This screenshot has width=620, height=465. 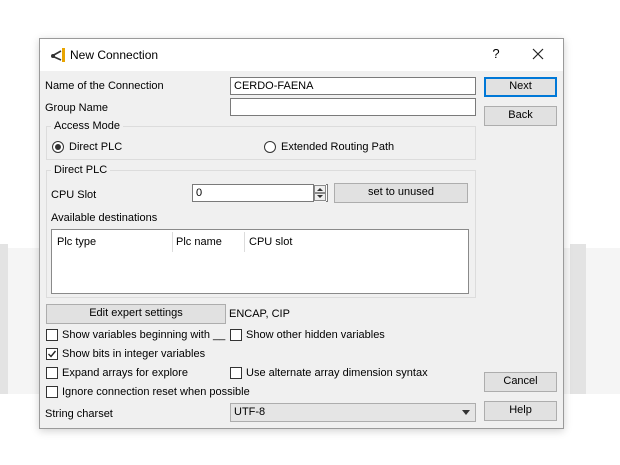 What do you see at coordinates (95, 147) in the screenshot?
I see `direct-plc-radio-label: Direct PLC` at bounding box center [95, 147].